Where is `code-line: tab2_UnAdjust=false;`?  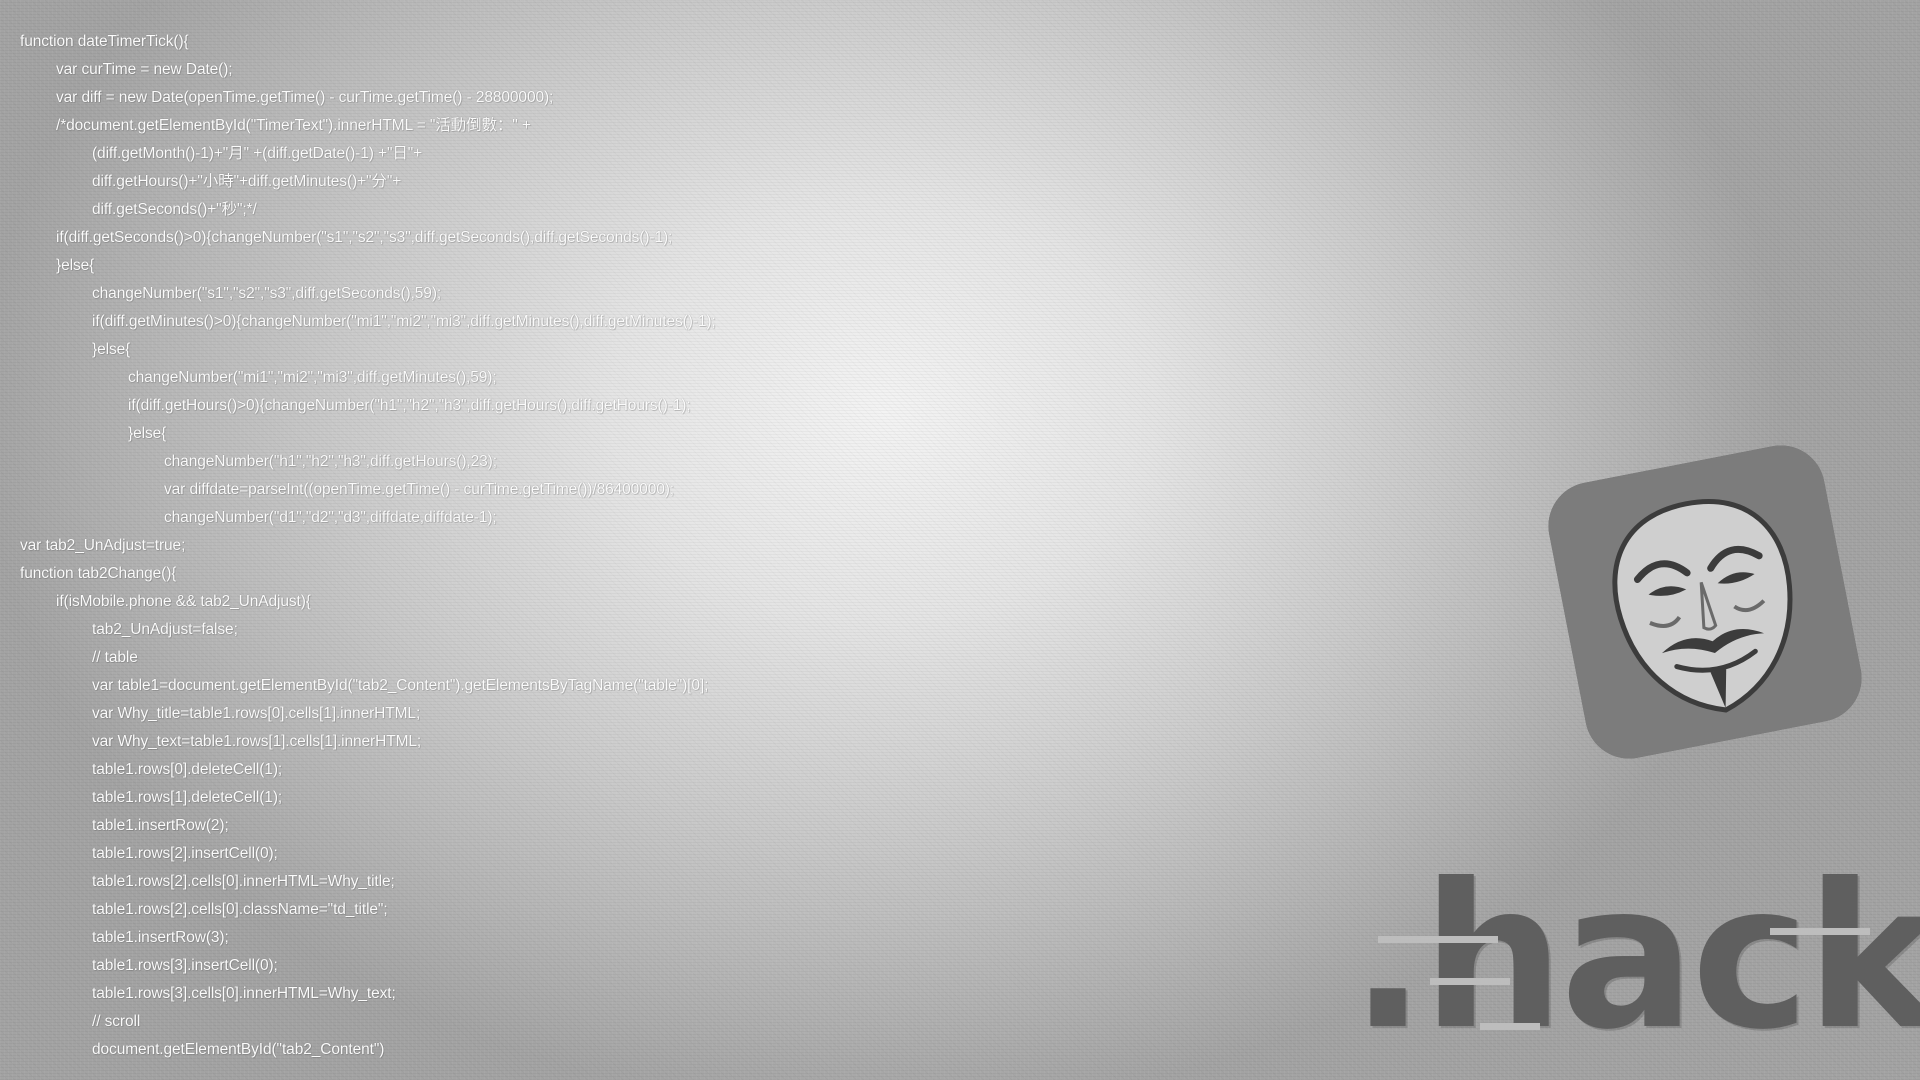
code-line: tab2_UnAdjust=false; is located at coordinates (165, 629).